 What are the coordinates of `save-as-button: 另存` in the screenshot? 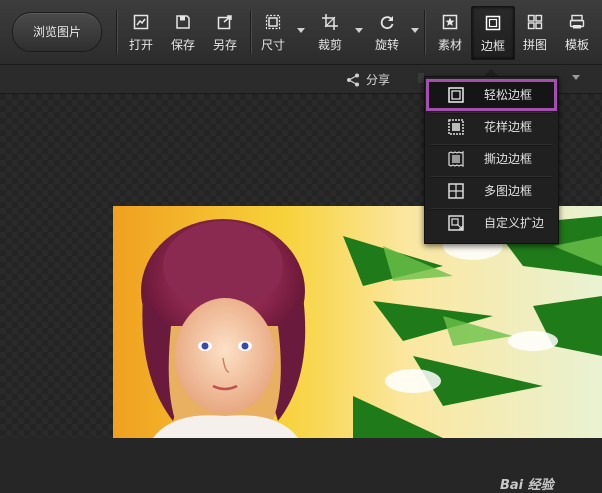 It's located at (225, 32).